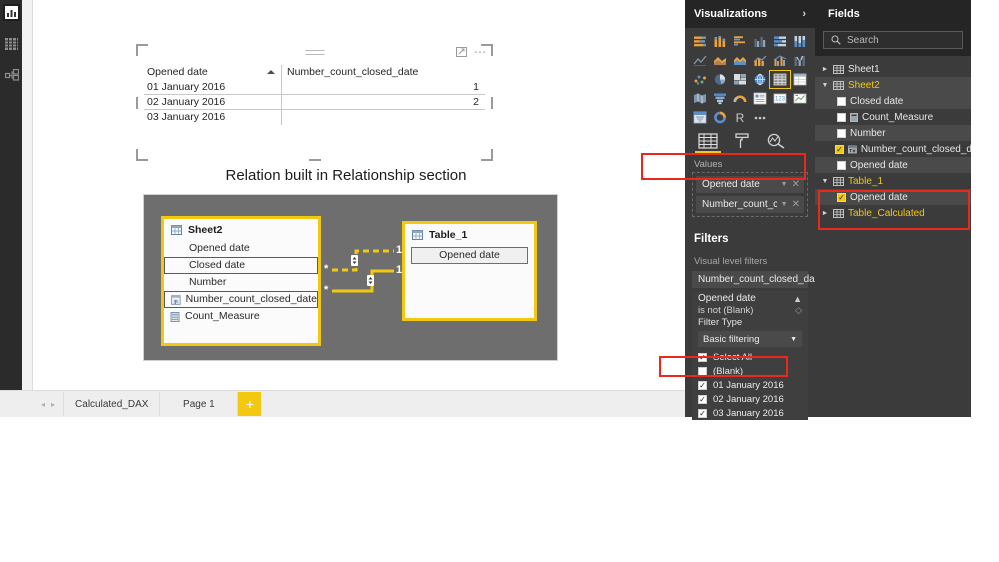 The image size is (999, 562). What do you see at coordinates (797, 299) in the screenshot?
I see `chevron-up-icon: ▲` at bounding box center [797, 299].